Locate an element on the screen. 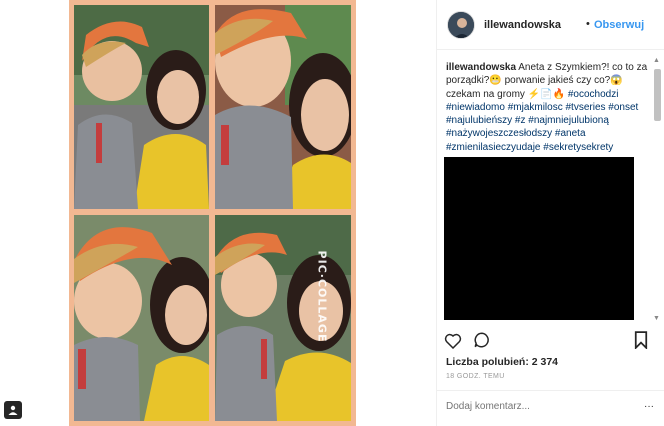 This screenshot has width=664, height=426. more-options-icon: ··· is located at coordinates (649, 406).